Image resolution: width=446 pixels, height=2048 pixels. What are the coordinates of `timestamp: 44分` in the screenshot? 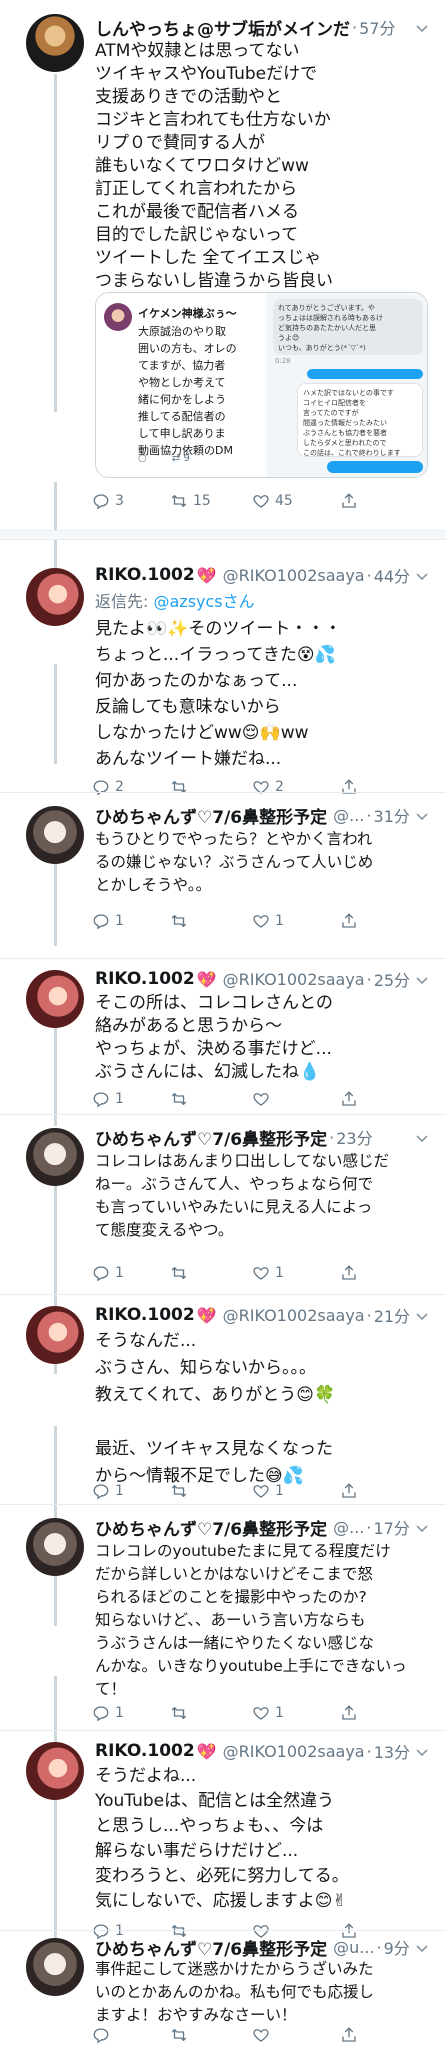 It's located at (392, 575).